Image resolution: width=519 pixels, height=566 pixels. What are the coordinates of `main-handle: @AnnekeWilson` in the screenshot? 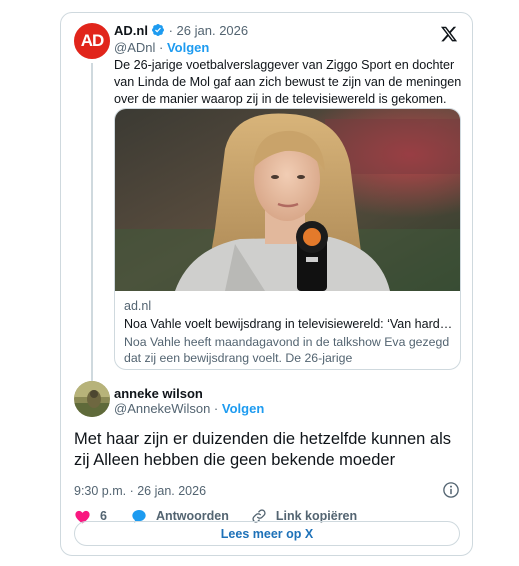 It's located at (162, 408).